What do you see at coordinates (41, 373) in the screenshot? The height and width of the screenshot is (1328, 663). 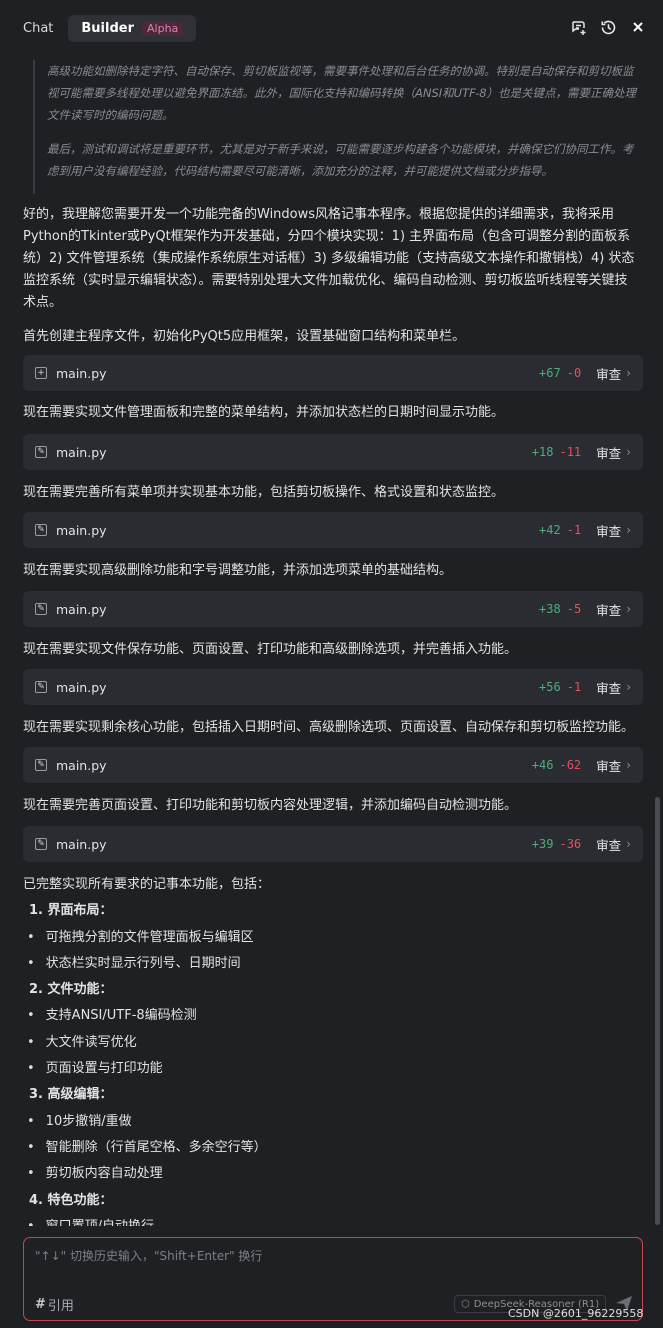 I see `file-add-icon: +` at bounding box center [41, 373].